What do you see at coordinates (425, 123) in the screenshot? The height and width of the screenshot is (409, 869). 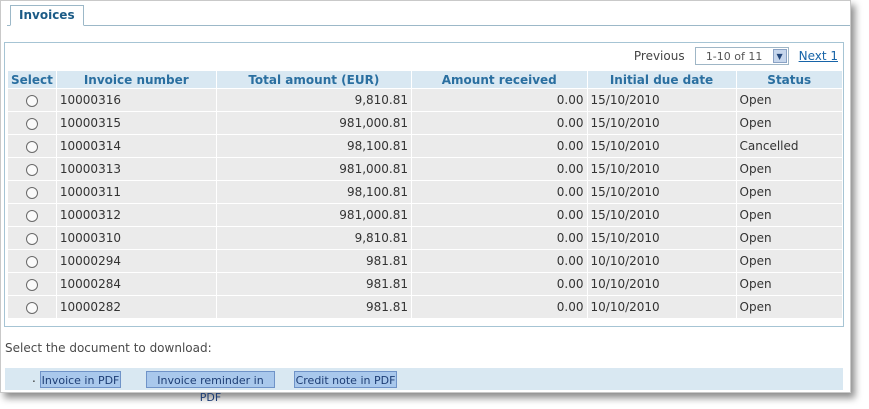 I see `table-row: 10000315 981,000.81 0.00 15/10/2010 Open` at bounding box center [425, 123].